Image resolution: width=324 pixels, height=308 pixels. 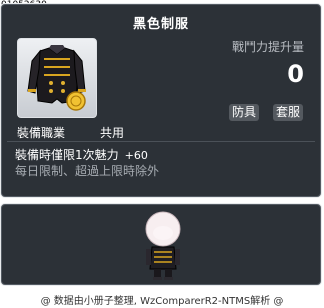 I want to click on credit-footer: @ 数据由小册子整理, WzComparerR2-NTMS解析 @, so click(x=162, y=301).